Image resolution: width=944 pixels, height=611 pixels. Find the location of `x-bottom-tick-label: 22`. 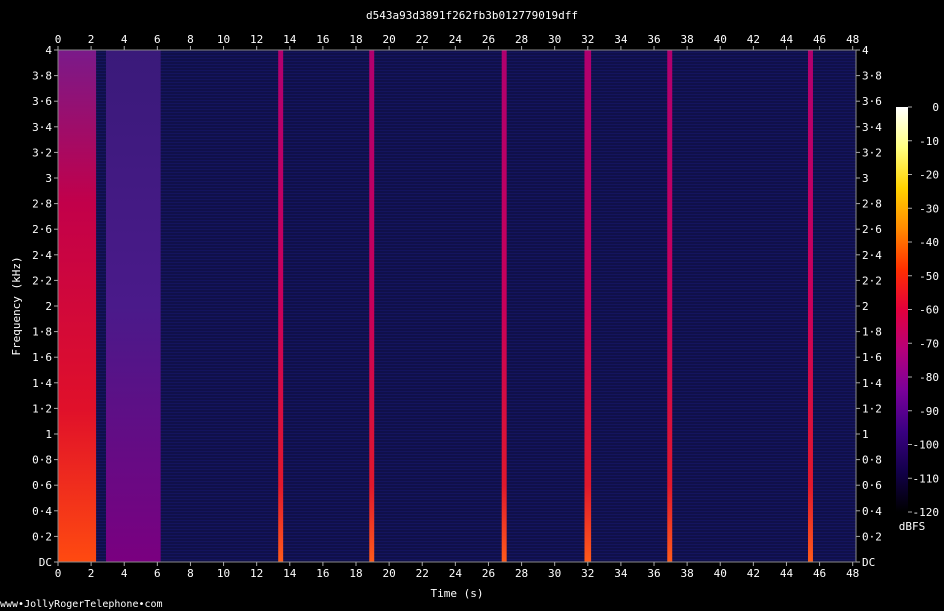

x-bottom-tick-label: 22 is located at coordinates (422, 573).